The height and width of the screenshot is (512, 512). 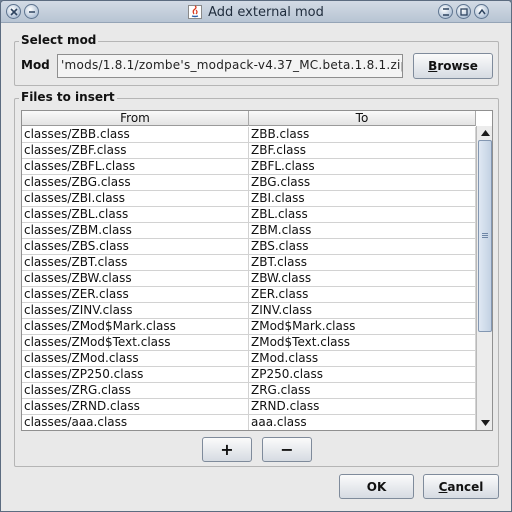 What do you see at coordinates (135, 310) in the screenshot?
I see `cell-from: classes/ZINV.class` at bounding box center [135, 310].